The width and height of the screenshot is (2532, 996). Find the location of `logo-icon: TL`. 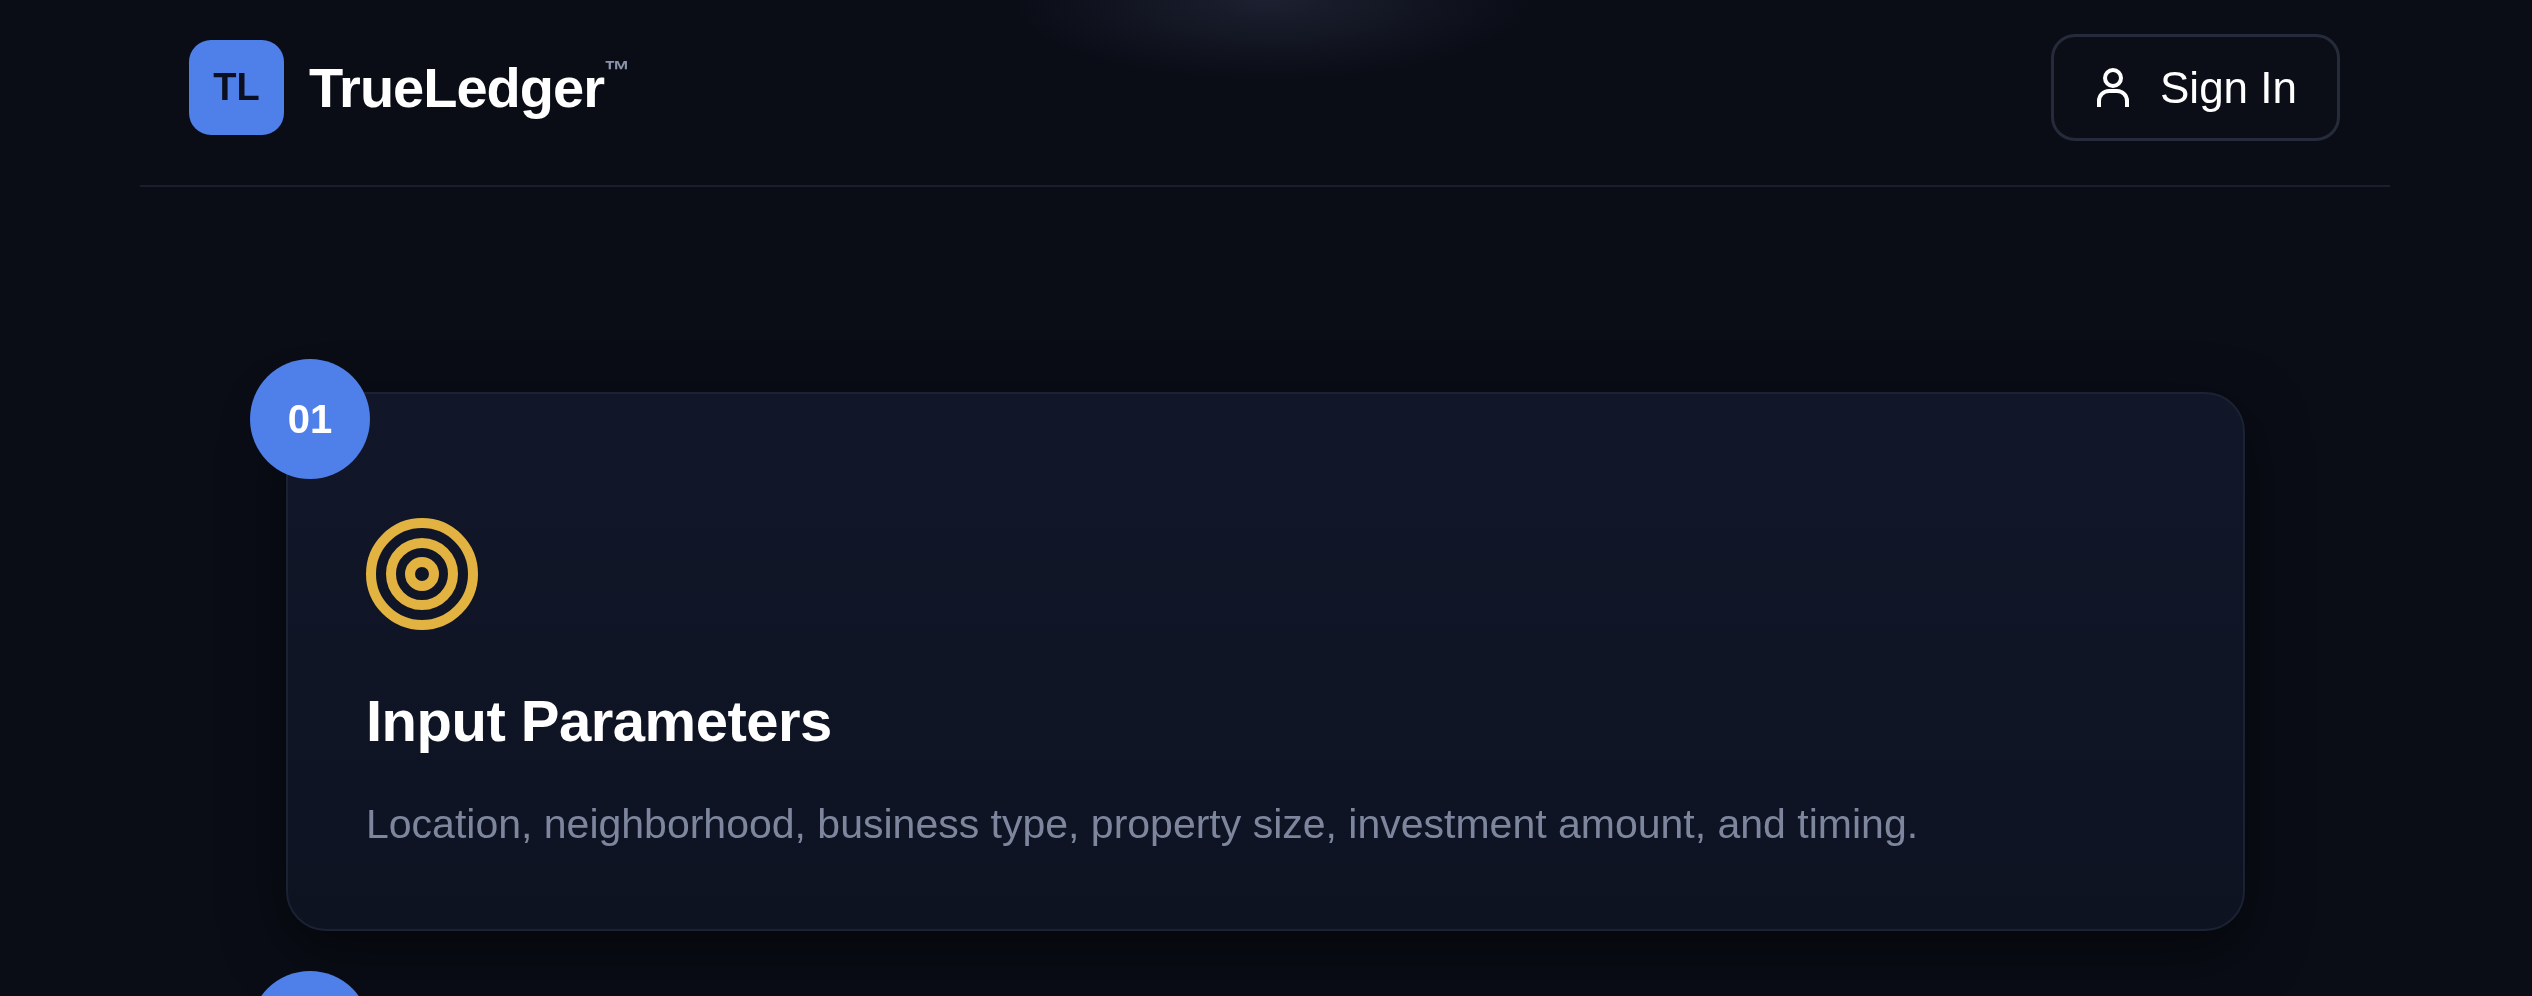

logo-icon: TL is located at coordinates (236, 87).